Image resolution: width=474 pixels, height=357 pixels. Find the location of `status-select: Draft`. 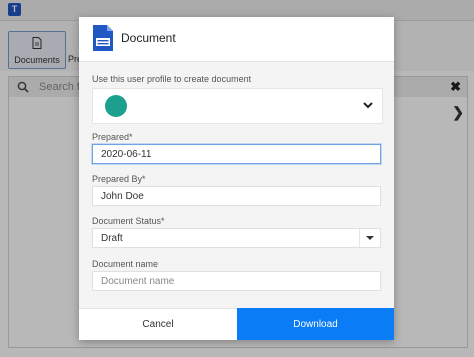

status-select: Draft is located at coordinates (236, 238).